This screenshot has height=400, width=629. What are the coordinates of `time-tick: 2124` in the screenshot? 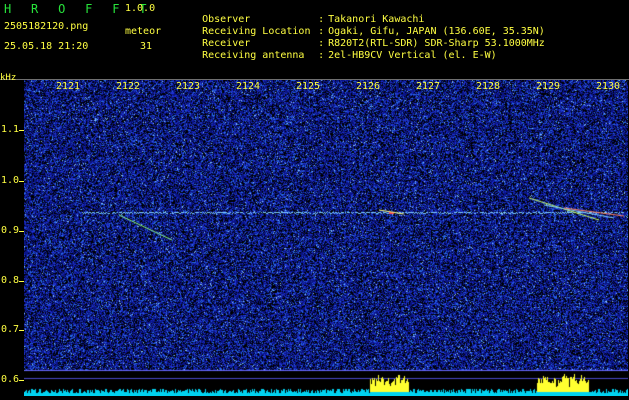 It's located at (248, 86).